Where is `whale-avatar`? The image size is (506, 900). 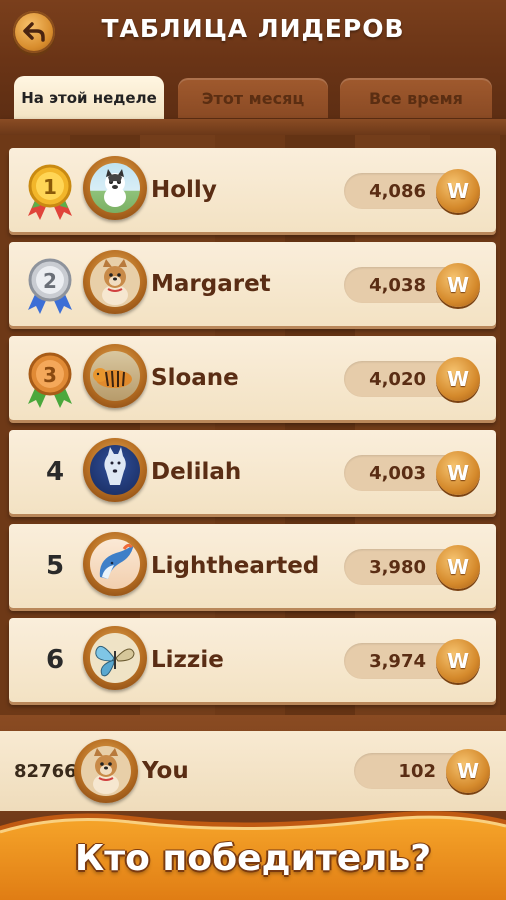 whale-avatar is located at coordinates (115, 564).